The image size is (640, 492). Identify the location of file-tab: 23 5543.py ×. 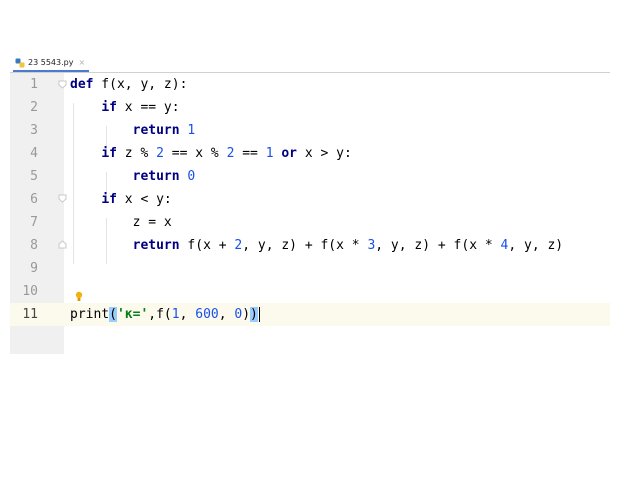
(51, 63).